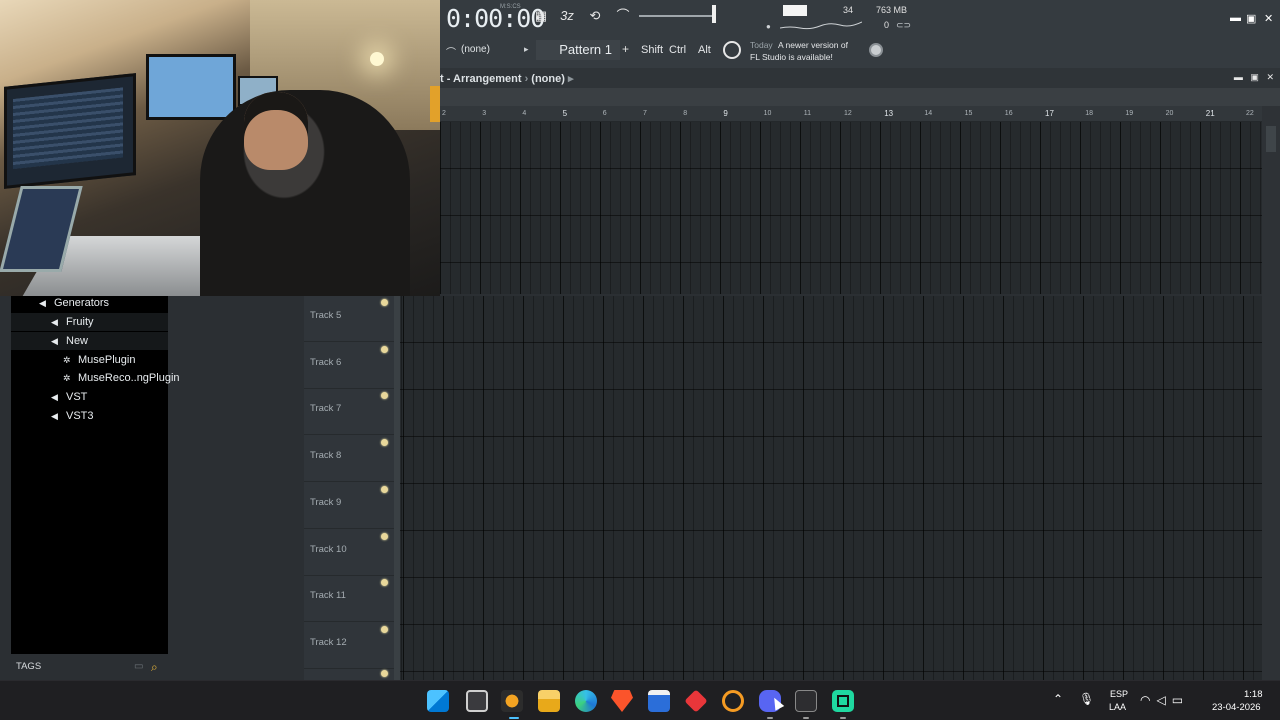 This screenshot has width=1280, height=720. Describe the element at coordinates (888, 113) in the screenshot. I see `bar-number: 13` at that location.